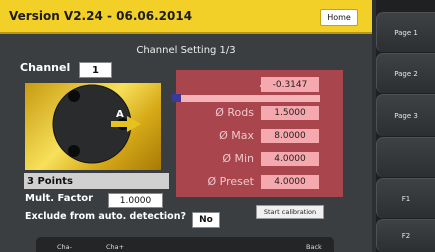 The image size is (435, 252). Describe the element at coordinates (93, 126) in the screenshot. I see `sensor-diagram: A` at that location.